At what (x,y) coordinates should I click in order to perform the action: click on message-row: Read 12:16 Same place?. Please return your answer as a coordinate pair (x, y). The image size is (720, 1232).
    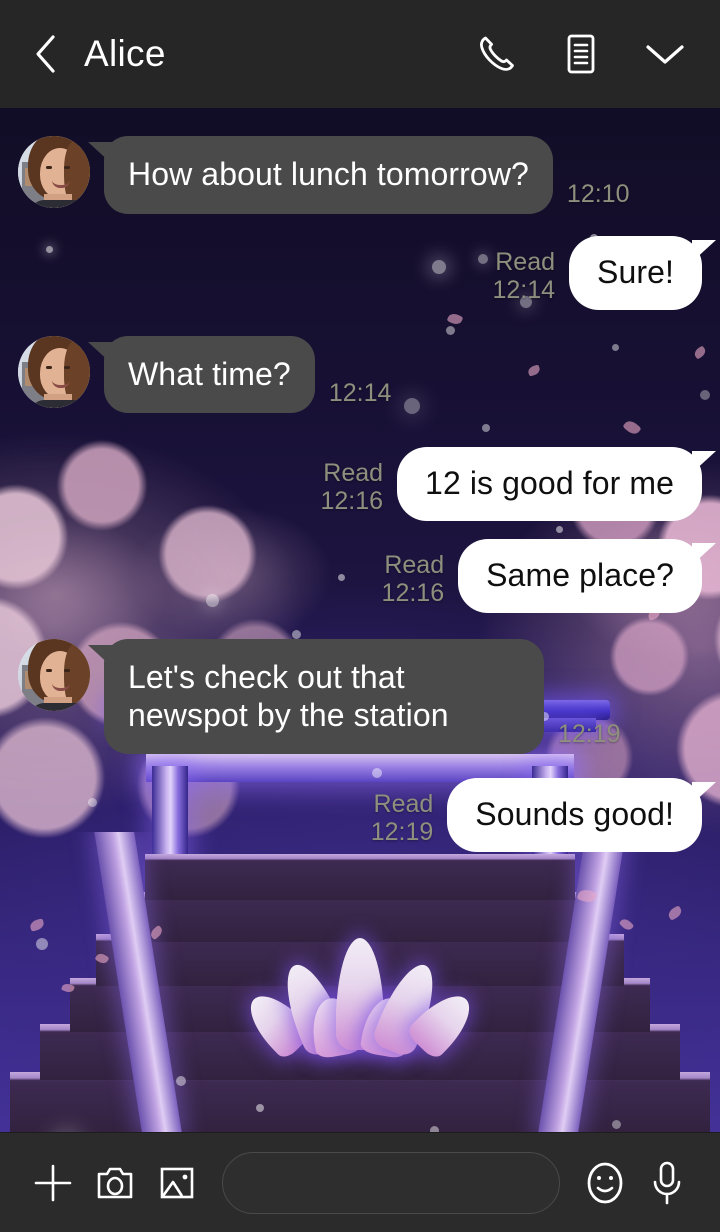
    Looking at the image, I should click on (367, 576).